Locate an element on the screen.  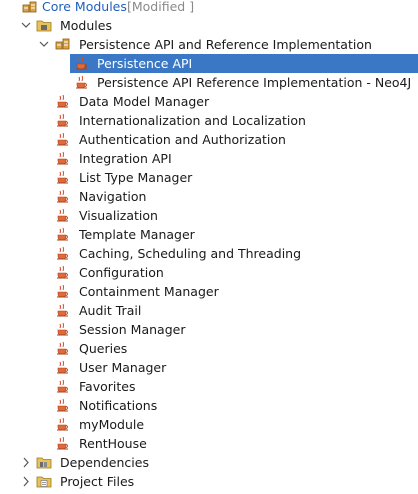
tree-node-module: Favorites is located at coordinates (209, 386).